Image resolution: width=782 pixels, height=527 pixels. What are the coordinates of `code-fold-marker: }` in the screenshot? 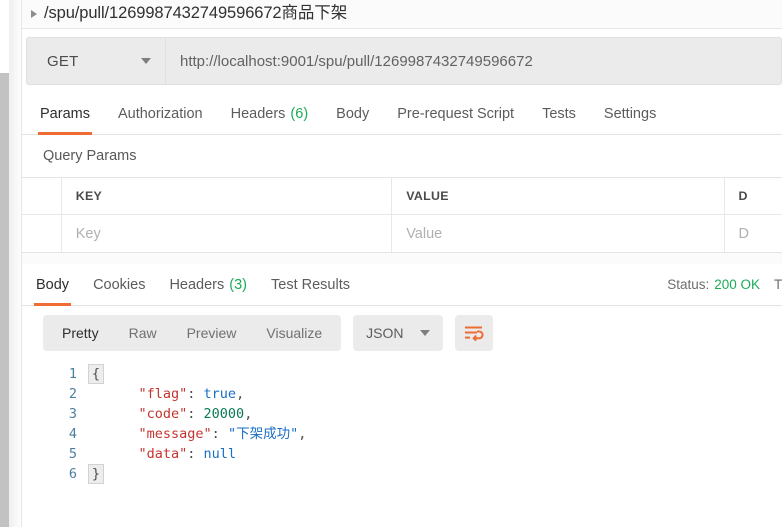 It's located at (96, 474).